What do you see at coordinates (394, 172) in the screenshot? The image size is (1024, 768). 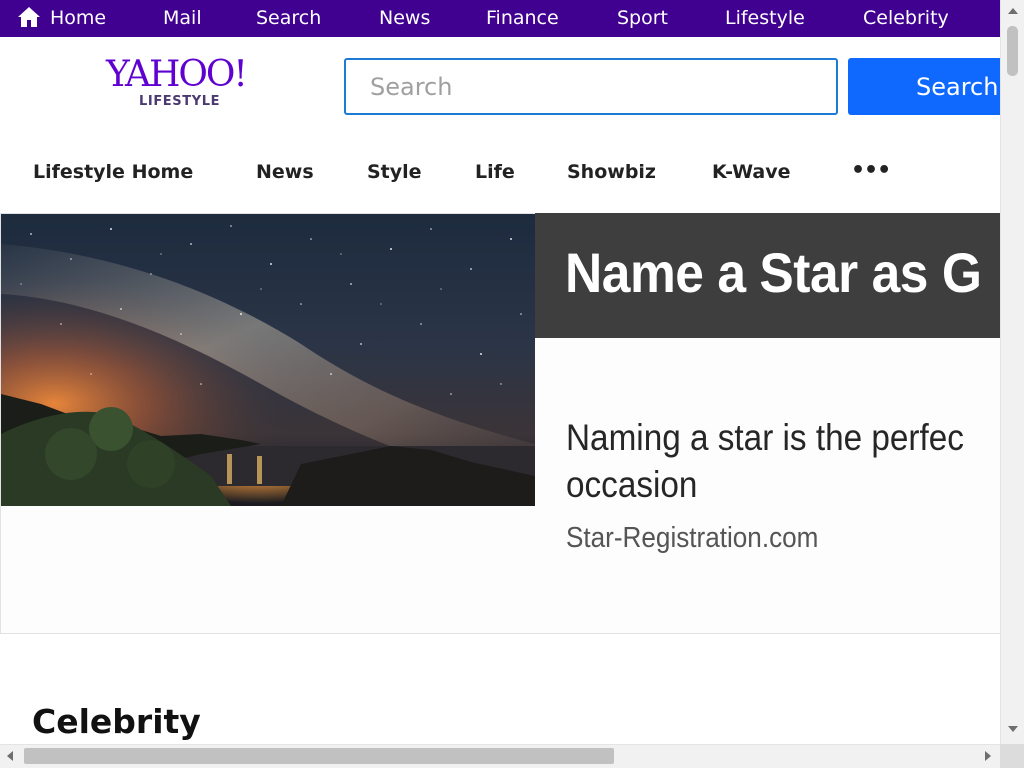 I see `section-nav-style: Style` at bounding box center [394, 172].